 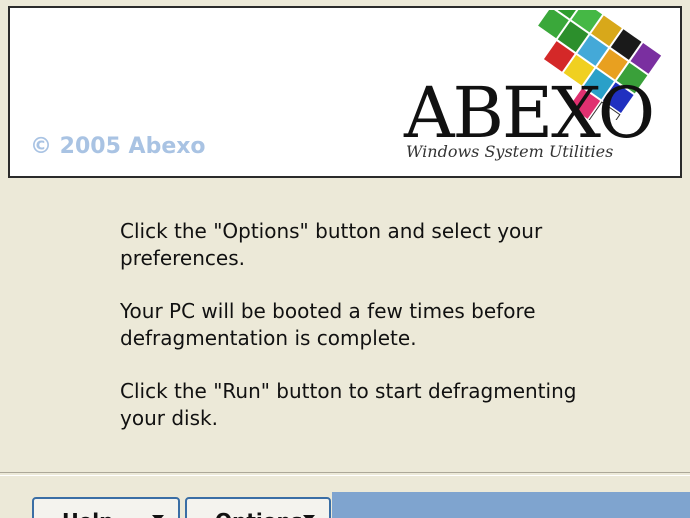 I want to click on options-button-label: Options, so click(x=259, y=513).